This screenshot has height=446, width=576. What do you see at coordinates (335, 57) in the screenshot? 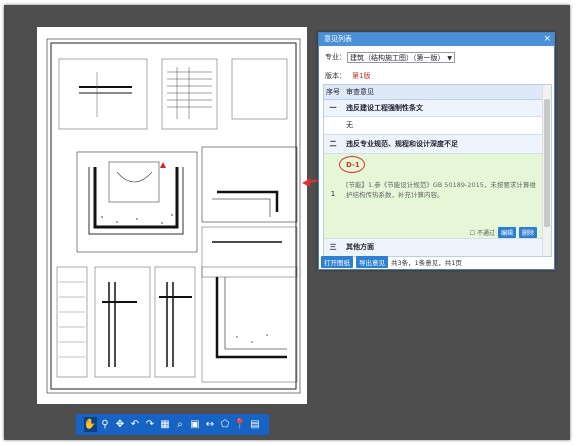
I see `specialty-label: 专业：` at bounding box center [335, 57].